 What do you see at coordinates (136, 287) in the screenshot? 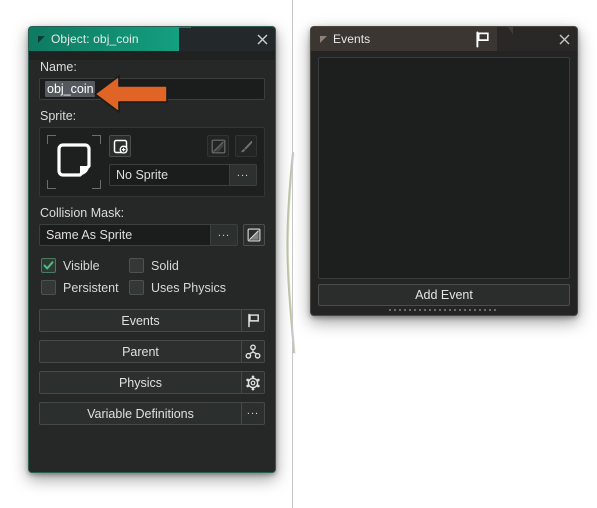
I see `checkbox-uses-physics-box` at bounding box center [136, 287].